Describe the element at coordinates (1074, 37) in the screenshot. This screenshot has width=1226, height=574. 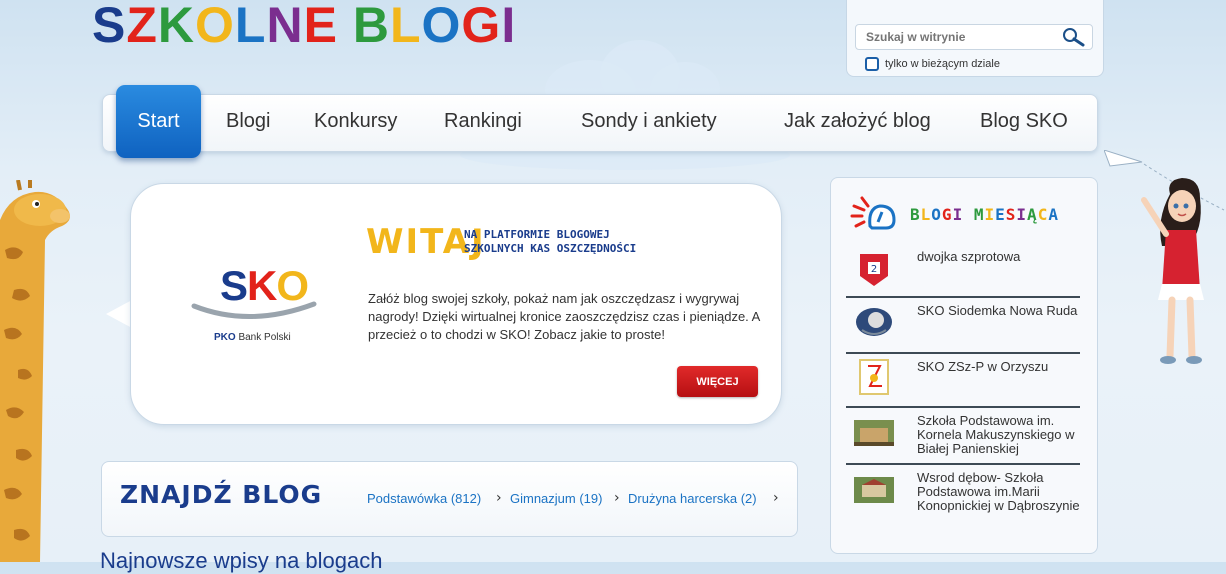
I see `search-icon` at that location.